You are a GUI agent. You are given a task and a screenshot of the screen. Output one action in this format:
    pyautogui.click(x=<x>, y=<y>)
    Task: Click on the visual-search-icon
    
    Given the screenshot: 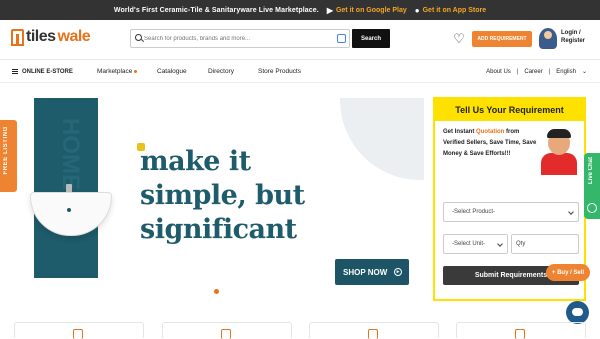 What is the action you would take?
    pyautogui.click(x=341, y=38)
    